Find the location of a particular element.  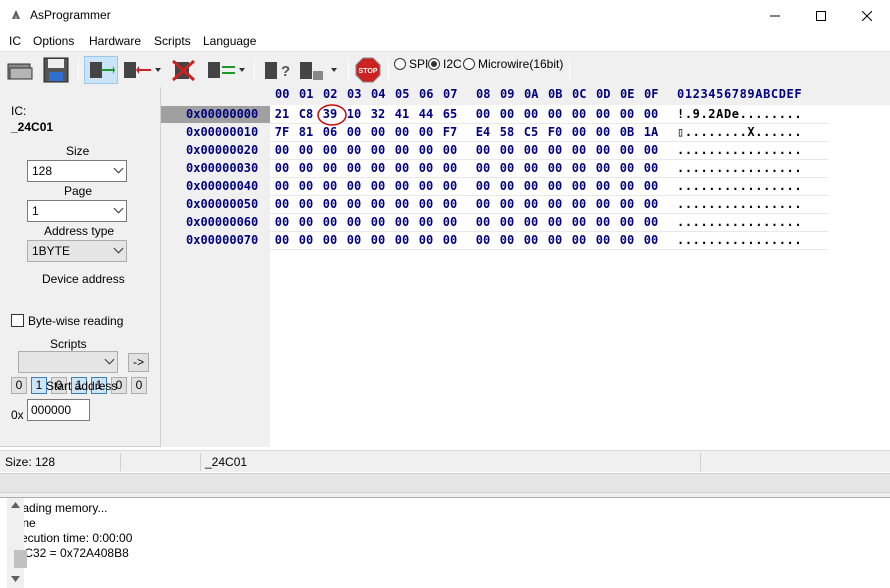

radio-spi: SPI is located at coordinates (411, 63).